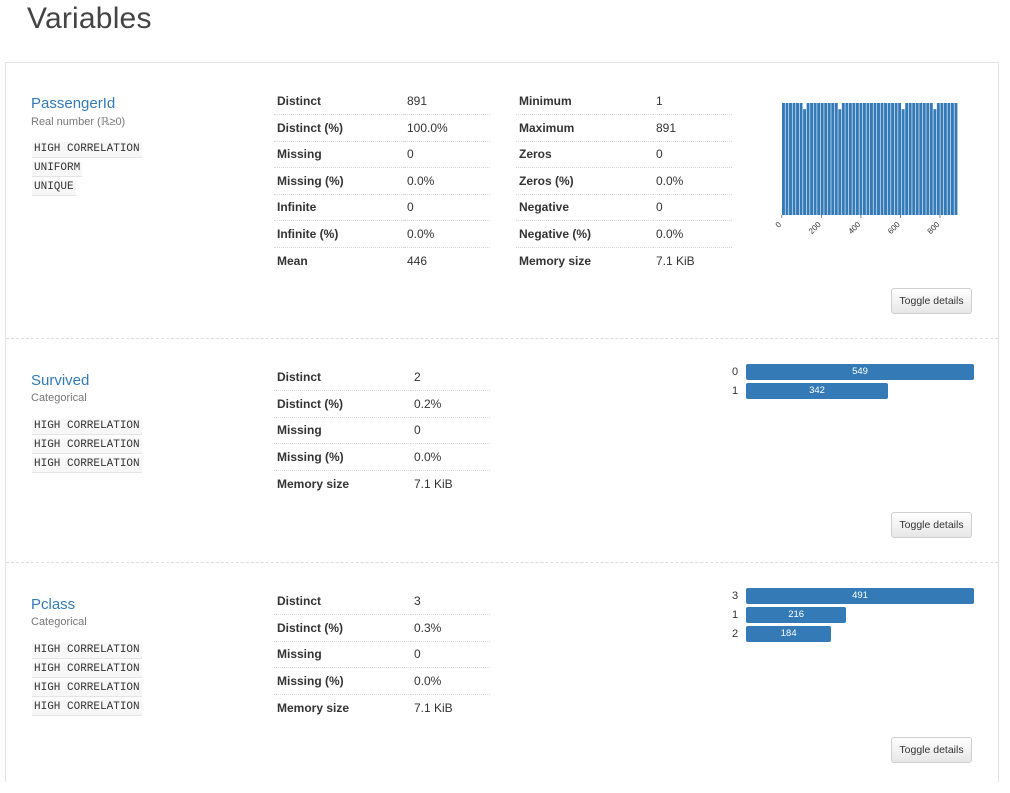 Image resolution: width=1010 pixels, height=793 pixels. What do you see at coordinates (339, 181) in the screenshot?
I see `stat-label: Missing (%)` at bounding box center [339, 181].